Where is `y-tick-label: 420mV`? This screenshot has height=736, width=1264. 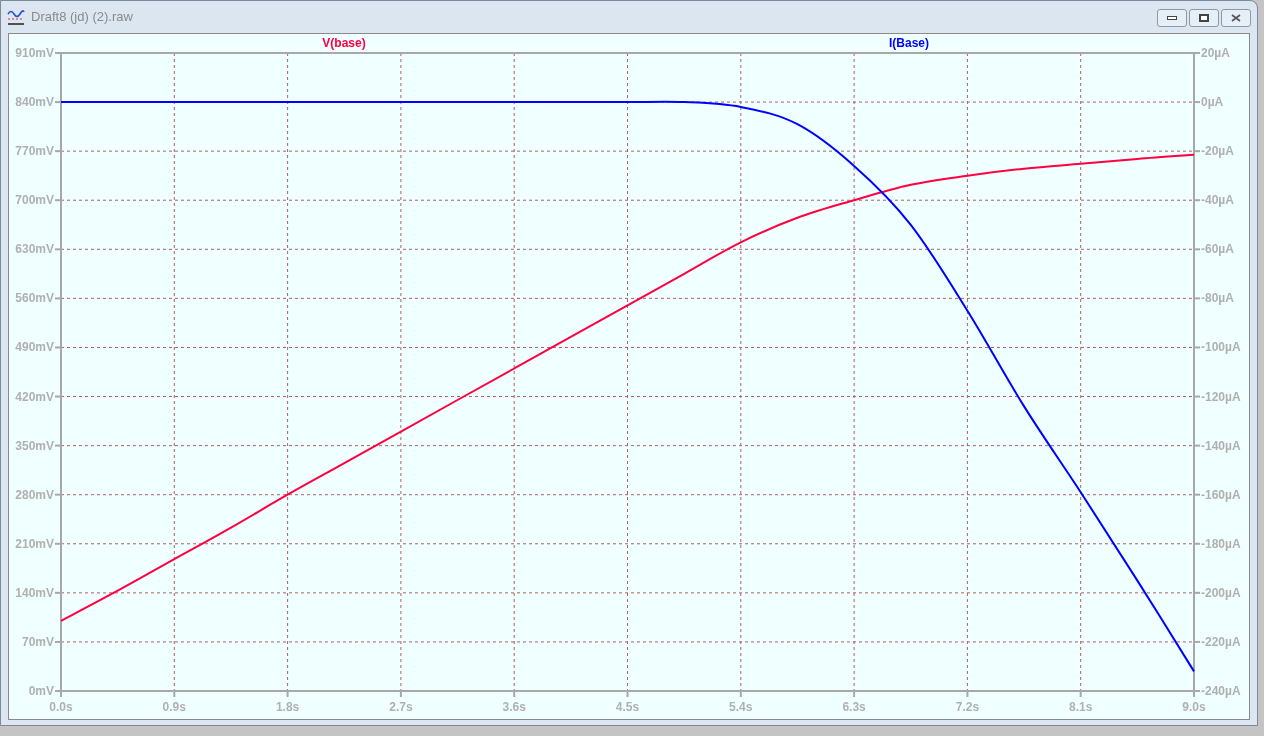
y-tick-label: 420mV is located at coordinates (34, 396).